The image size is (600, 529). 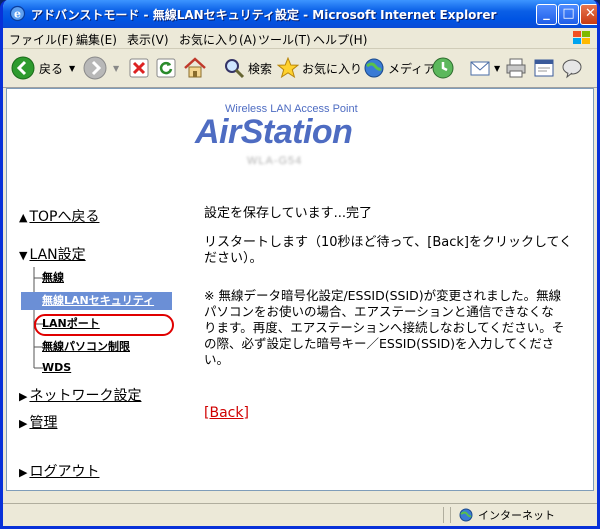 I want to click on status-divider, so click(x=450, y=515).